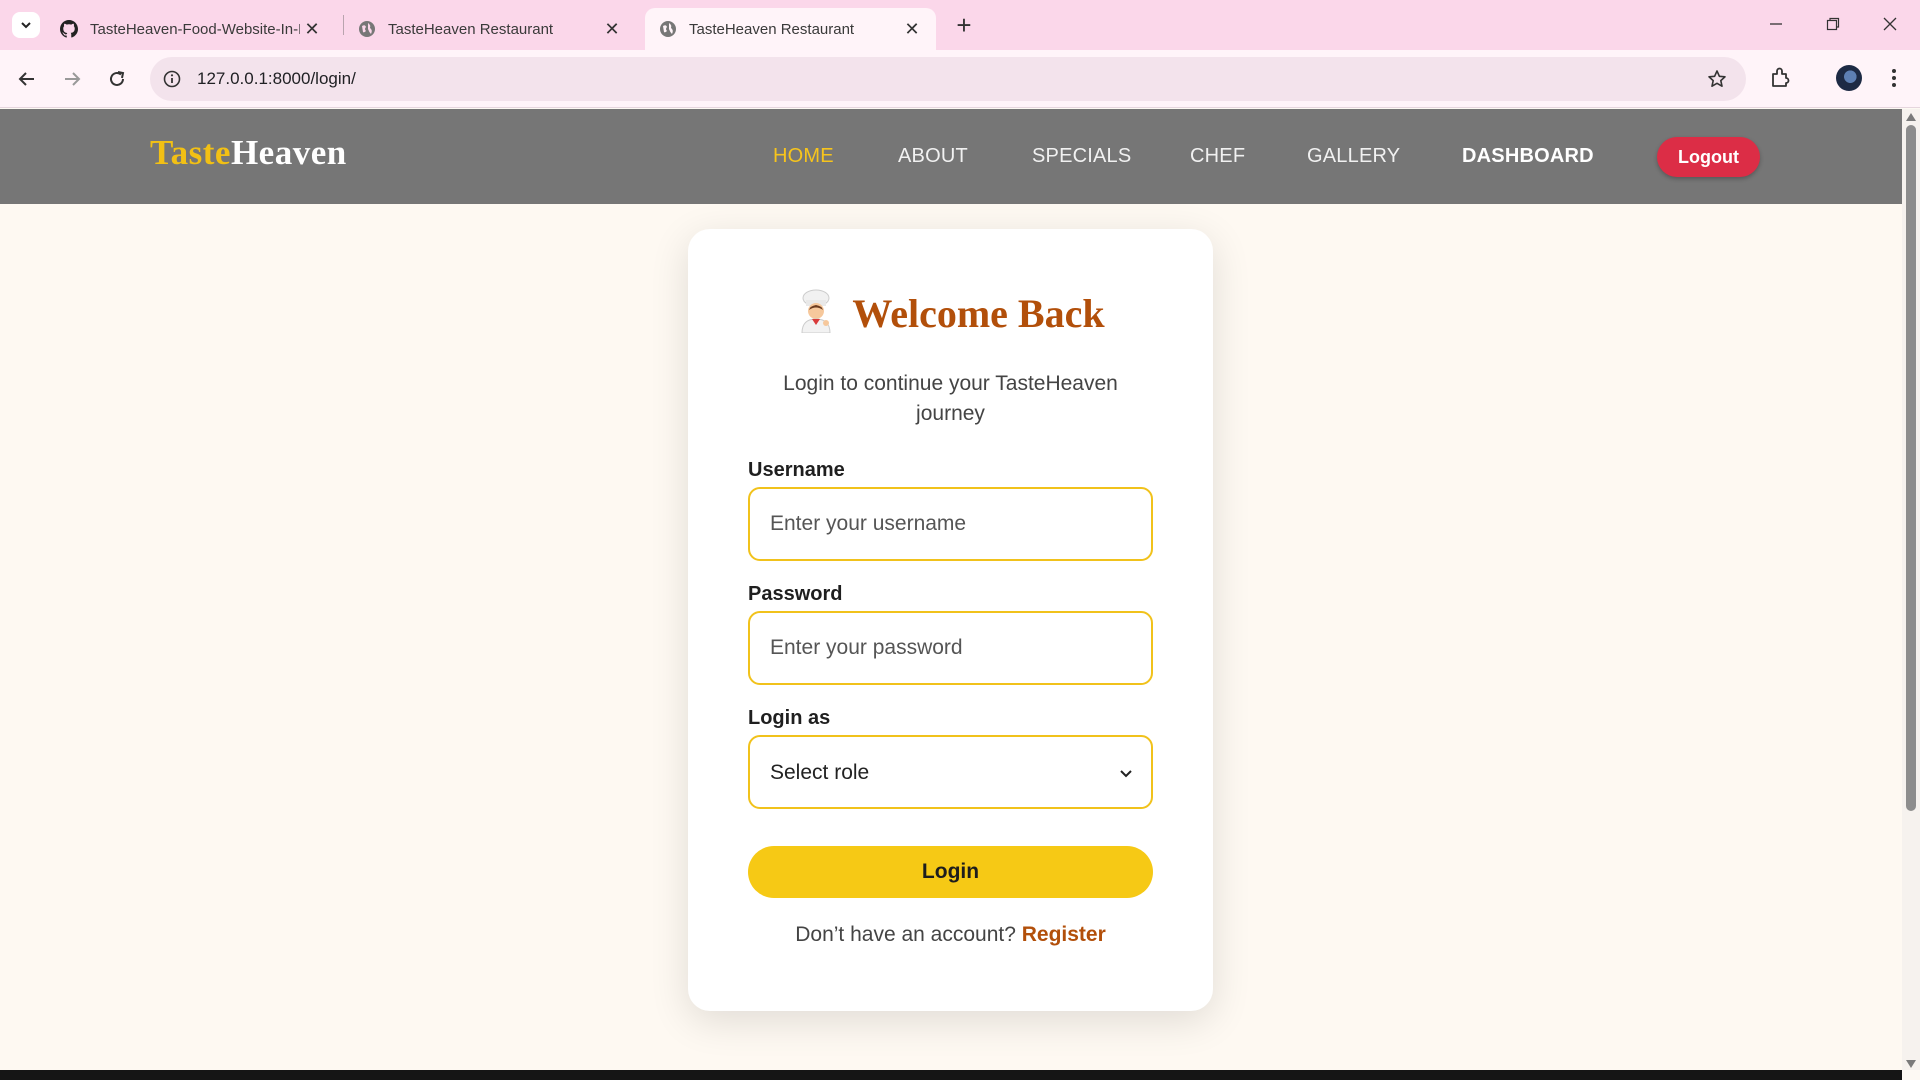 The width and height of the screenshot is (1920, 1080). I want to click on minimize-icon, so click(1776, 24).